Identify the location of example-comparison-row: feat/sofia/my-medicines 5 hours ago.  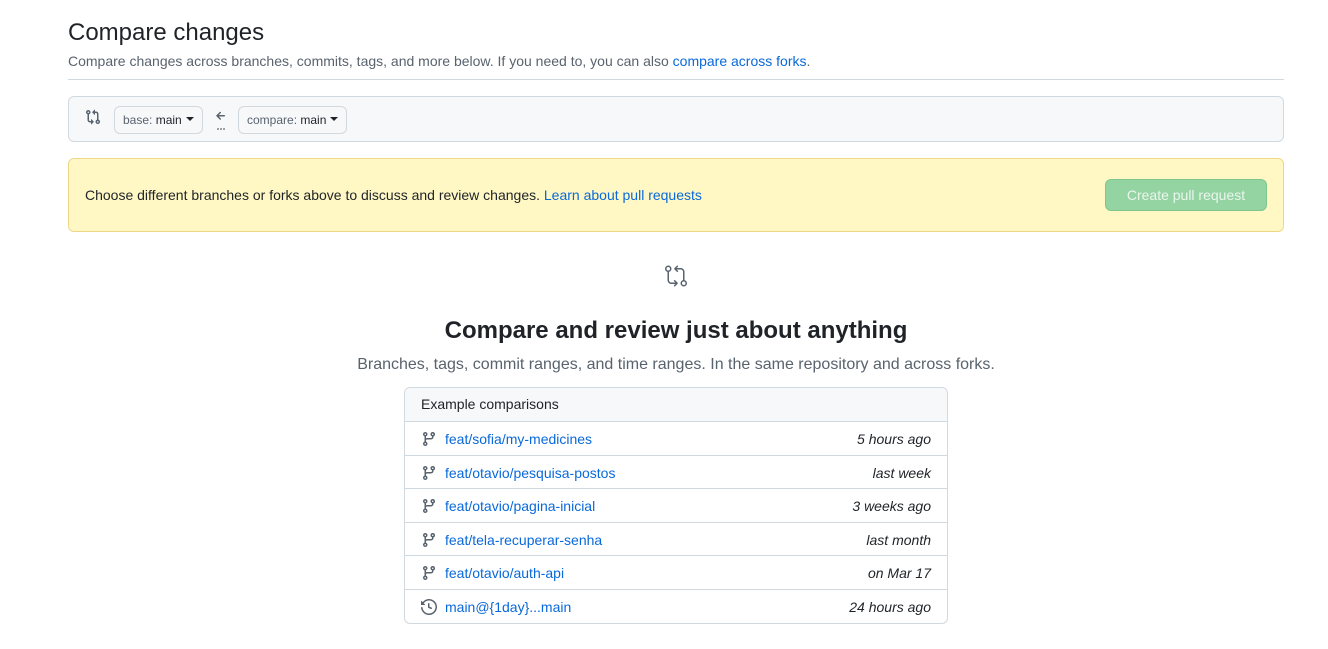
(676, 439).